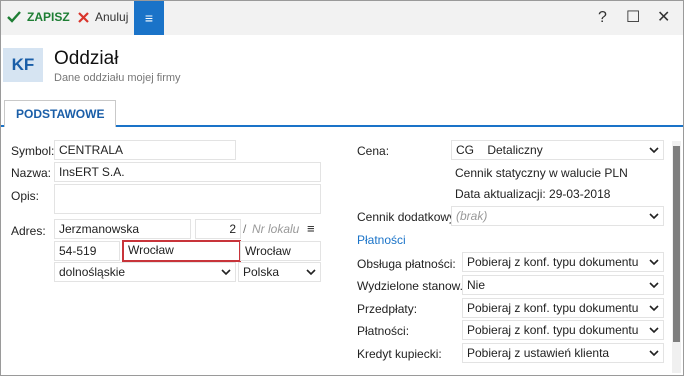 Image resolution: width=684 pixels, height=376 pixels. What do you see at coordinates (472, 216) in the screenshot?
I see `cennik-dodatkowy-value: (brak)` at bounding box center [472, 216].